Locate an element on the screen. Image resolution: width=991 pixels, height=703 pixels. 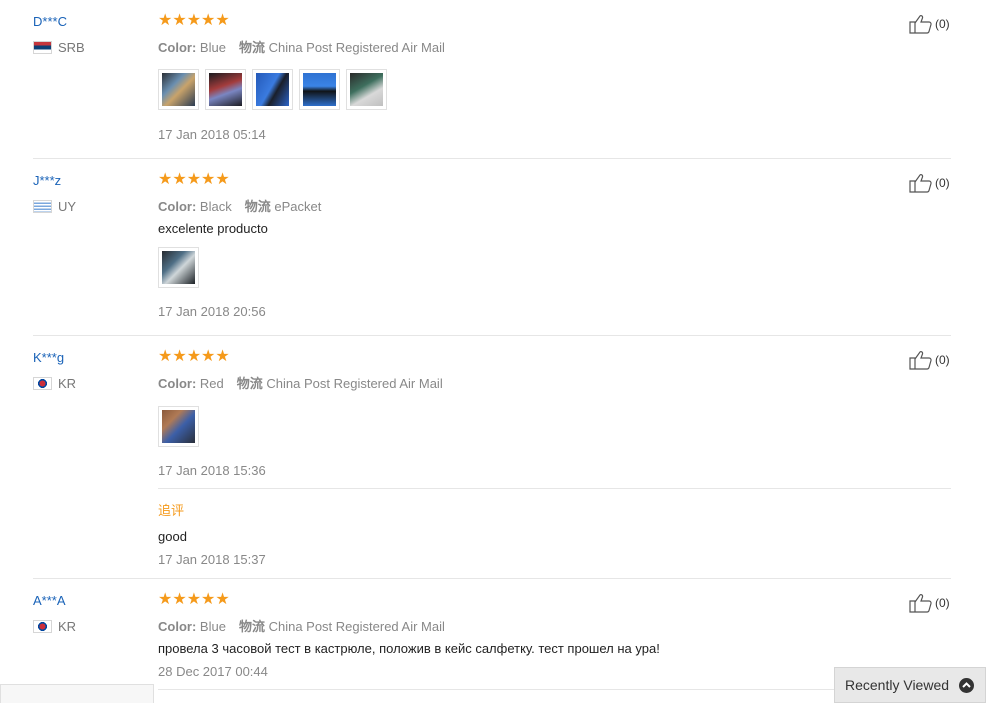
followup-label: 追评 is located at coordinates (171, 510).